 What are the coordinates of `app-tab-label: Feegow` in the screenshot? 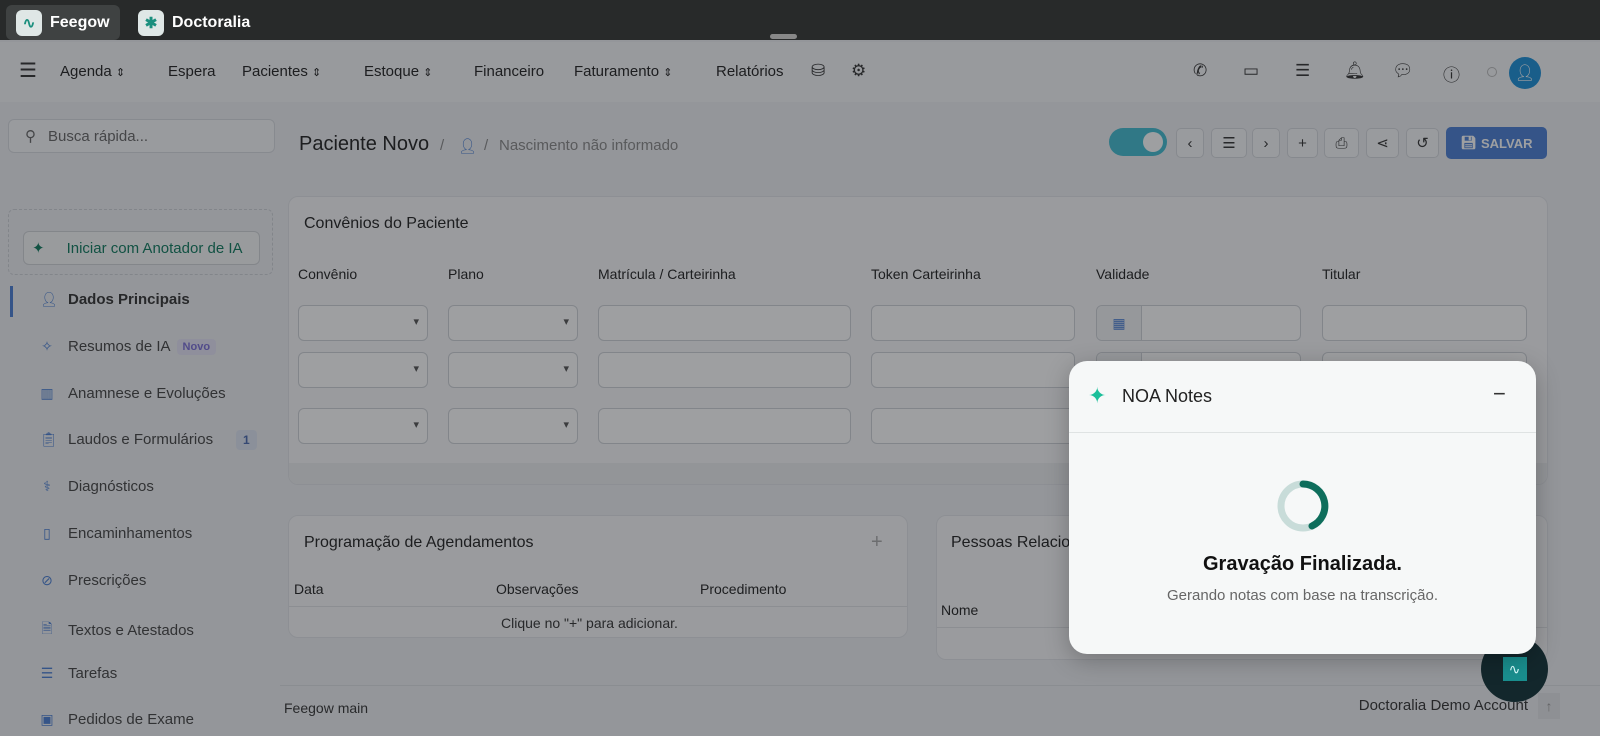 It's located at (80, 22).